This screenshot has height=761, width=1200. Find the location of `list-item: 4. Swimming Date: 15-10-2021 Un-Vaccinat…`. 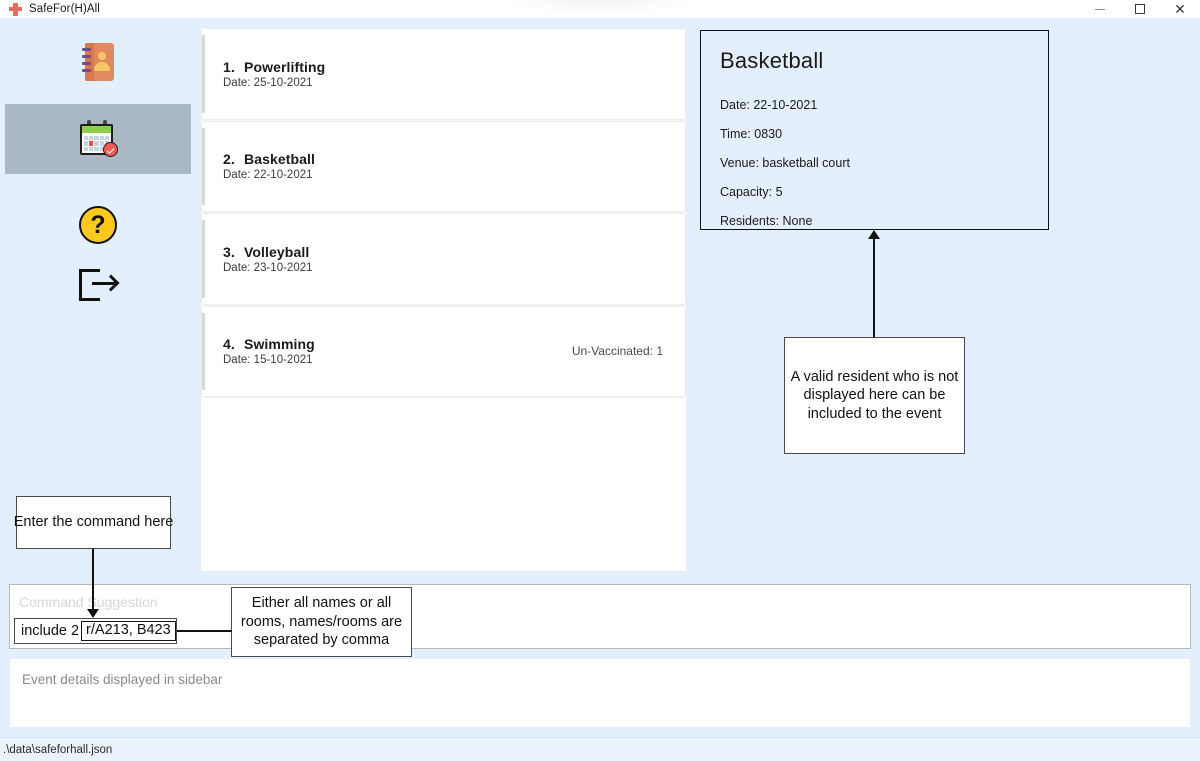

list-item: 4. Swimming Date: 15-10-2021 Un-Vaccinat… is located at coordinates (443, 351).